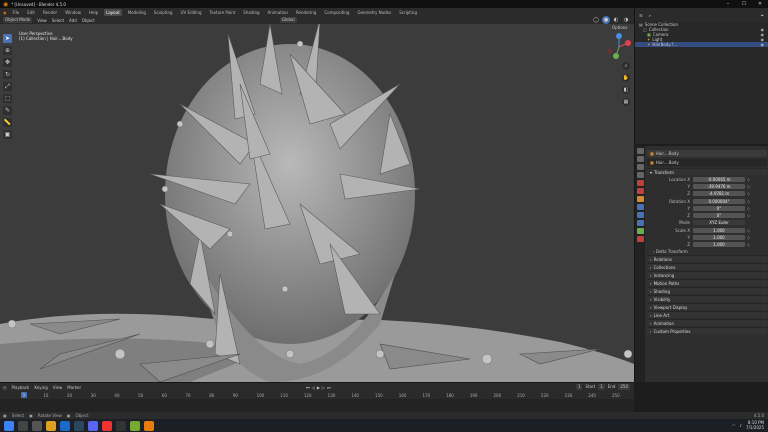  I want to click on move-tool: ✥, so click(7, 62).